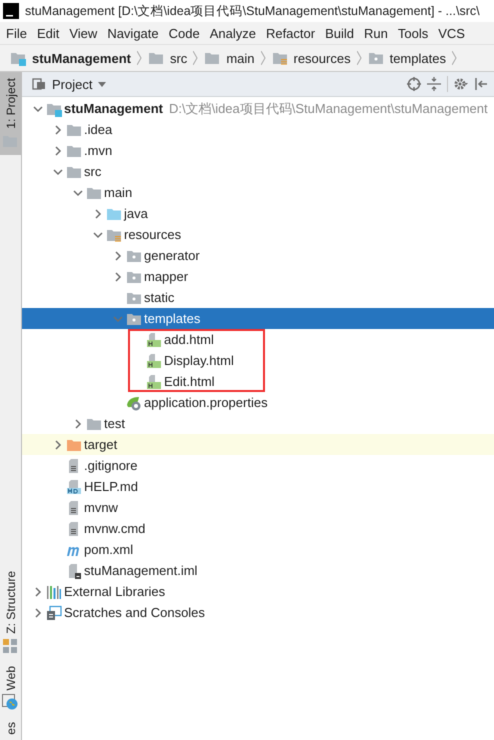 The image size is (494, 740). Describe the element at coordinates (258, 234) in the screenshot. I see `tree-row: resources` at that location.